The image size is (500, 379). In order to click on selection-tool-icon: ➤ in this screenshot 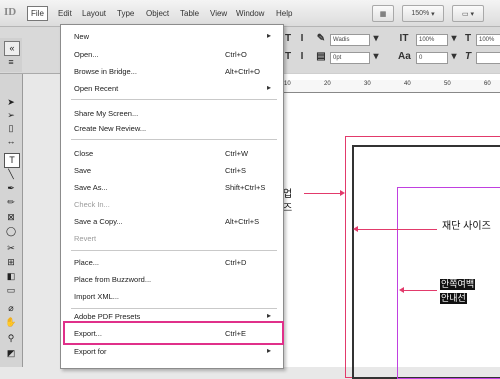, I will do `click(11, 102)`.